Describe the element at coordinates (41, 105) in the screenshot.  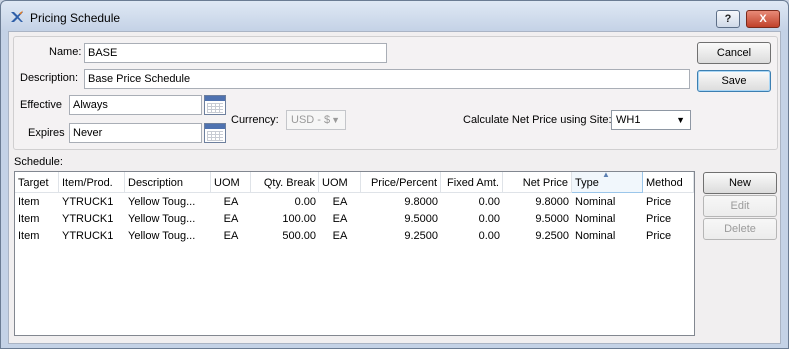
I see `effective-label: Effective` at that location.